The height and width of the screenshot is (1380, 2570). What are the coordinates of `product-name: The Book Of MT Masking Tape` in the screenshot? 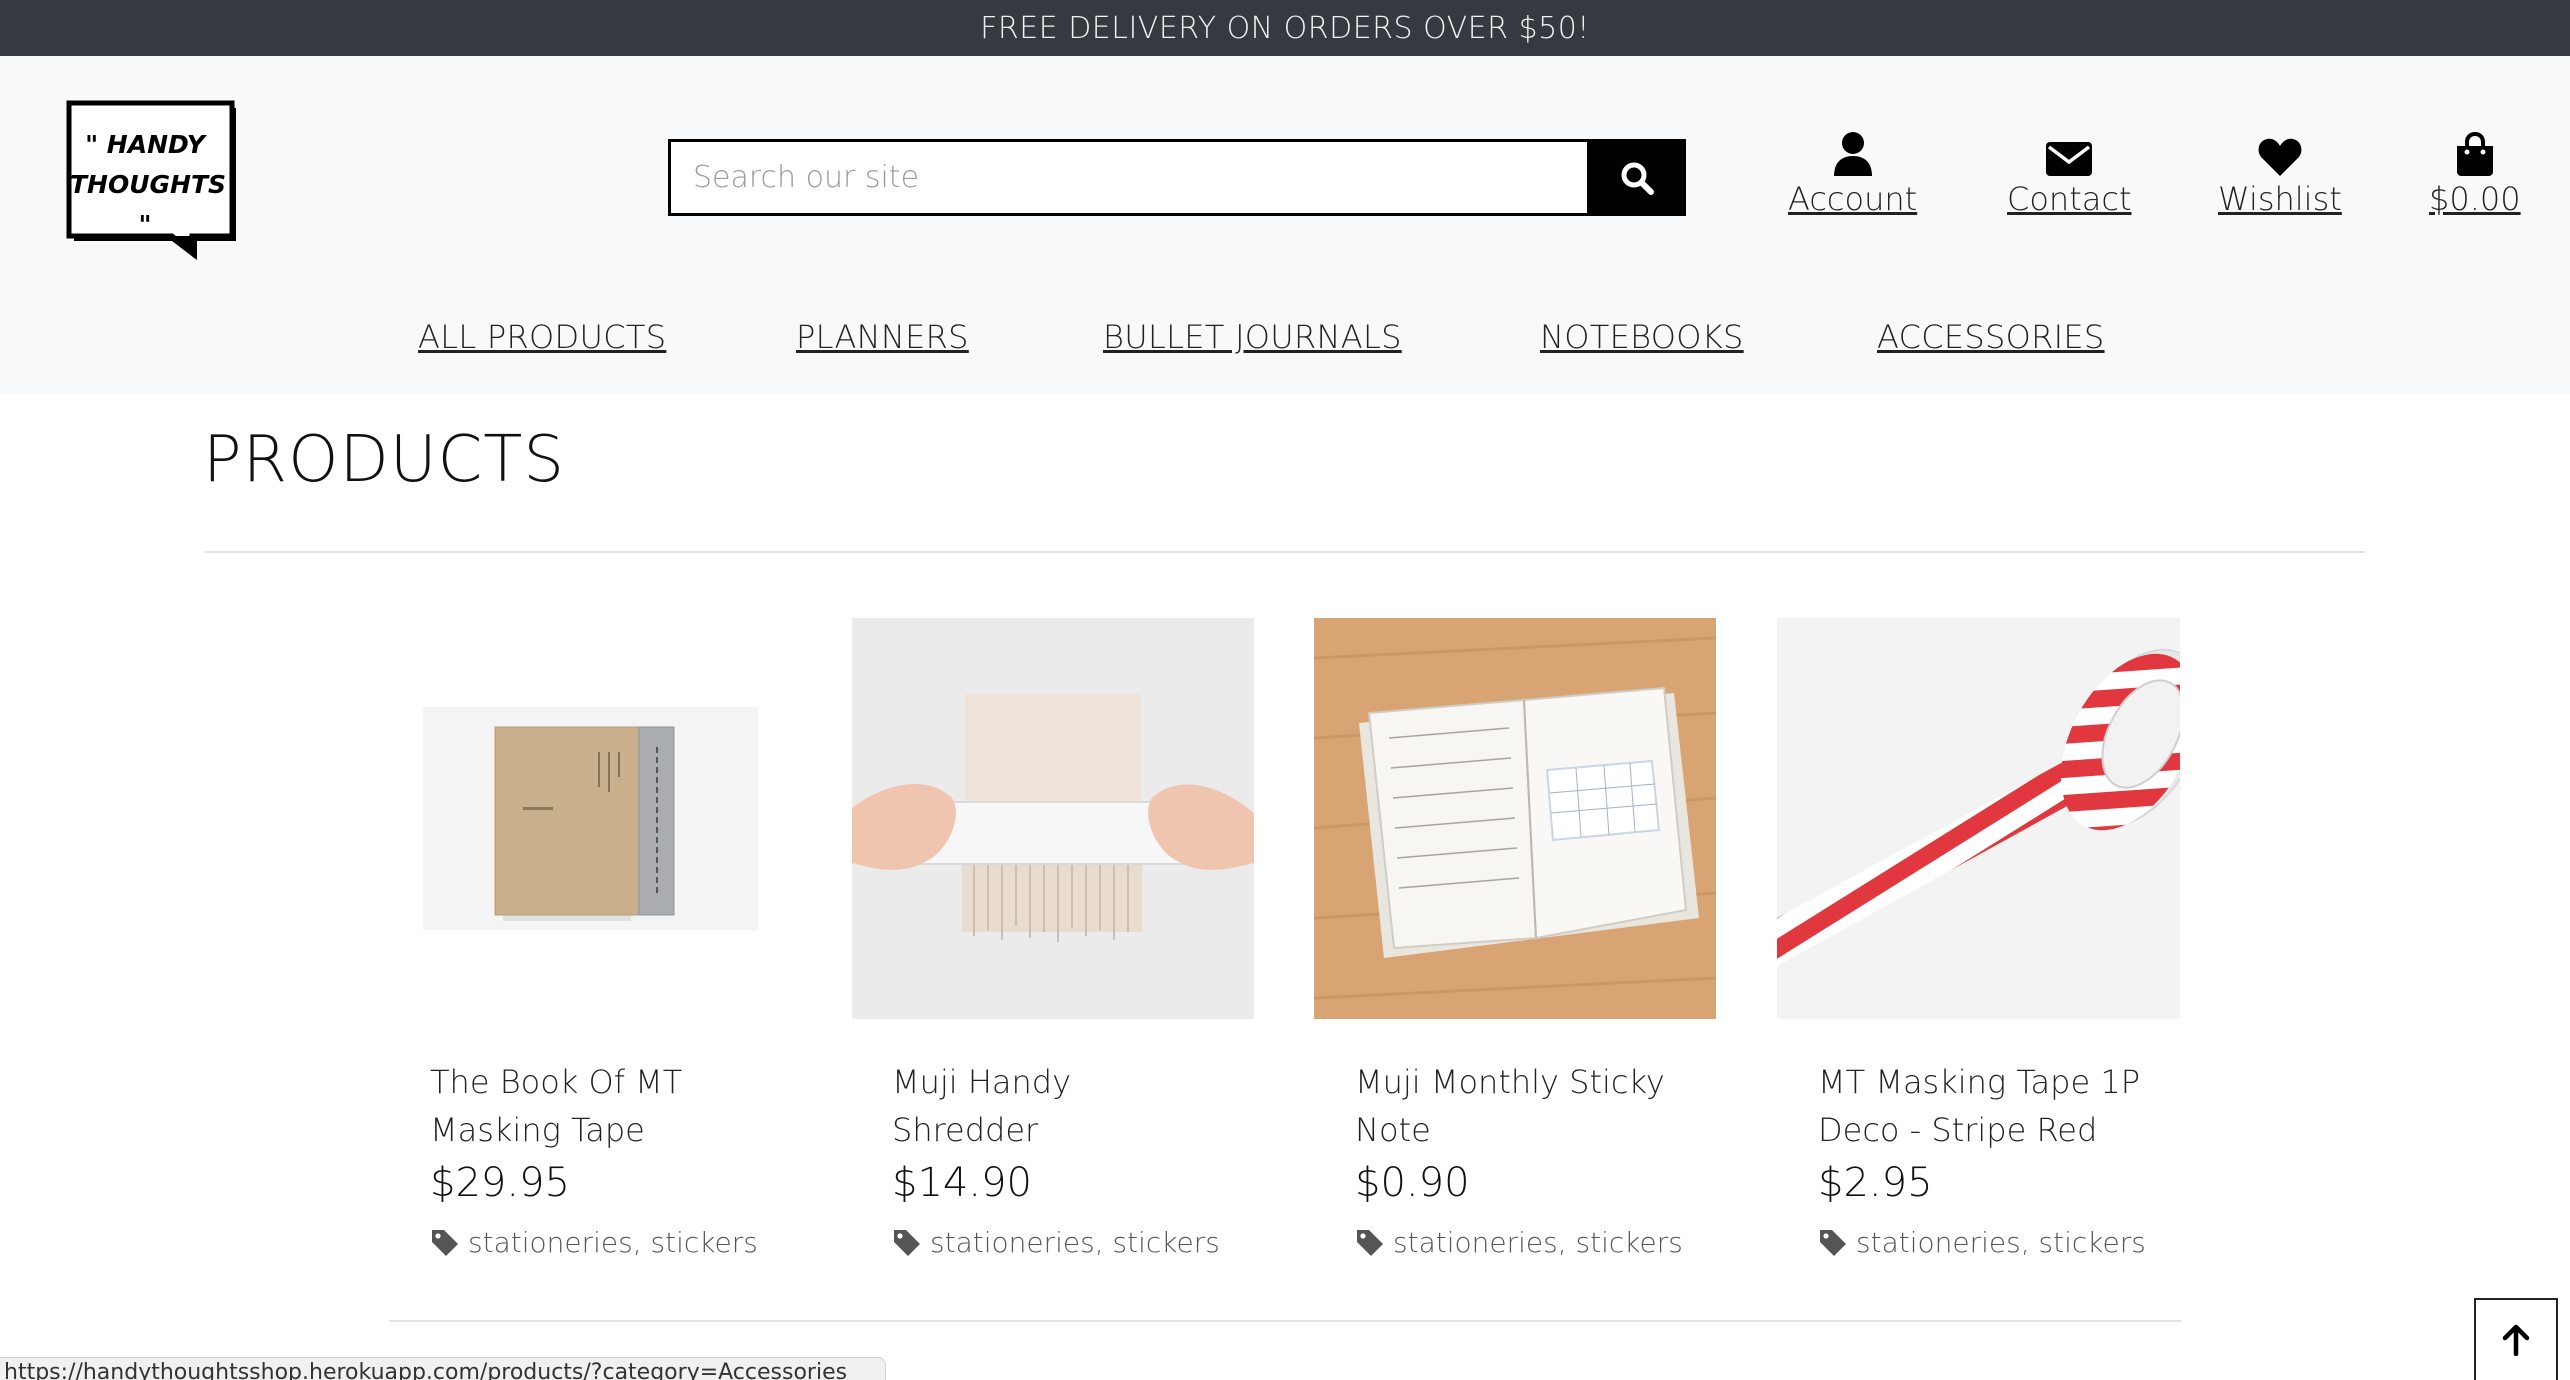 It's located at (595, 1106).